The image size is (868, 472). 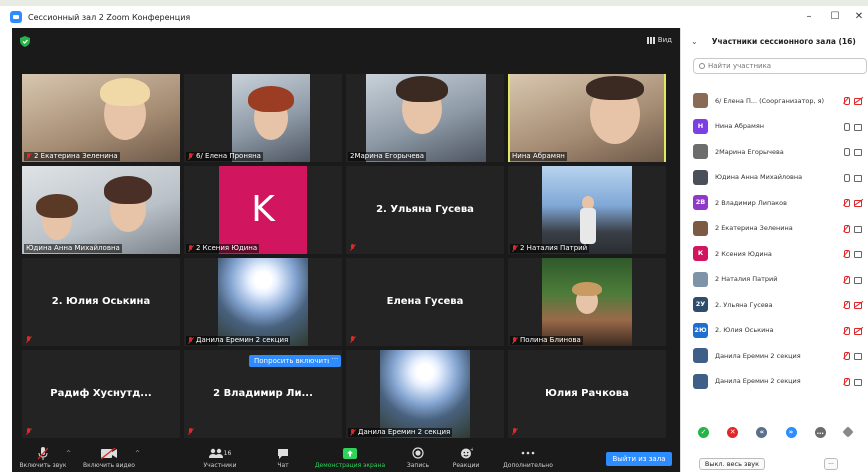 I want to click on video-tile: 6/ Елена Проняна, so click(x=263, y=118).